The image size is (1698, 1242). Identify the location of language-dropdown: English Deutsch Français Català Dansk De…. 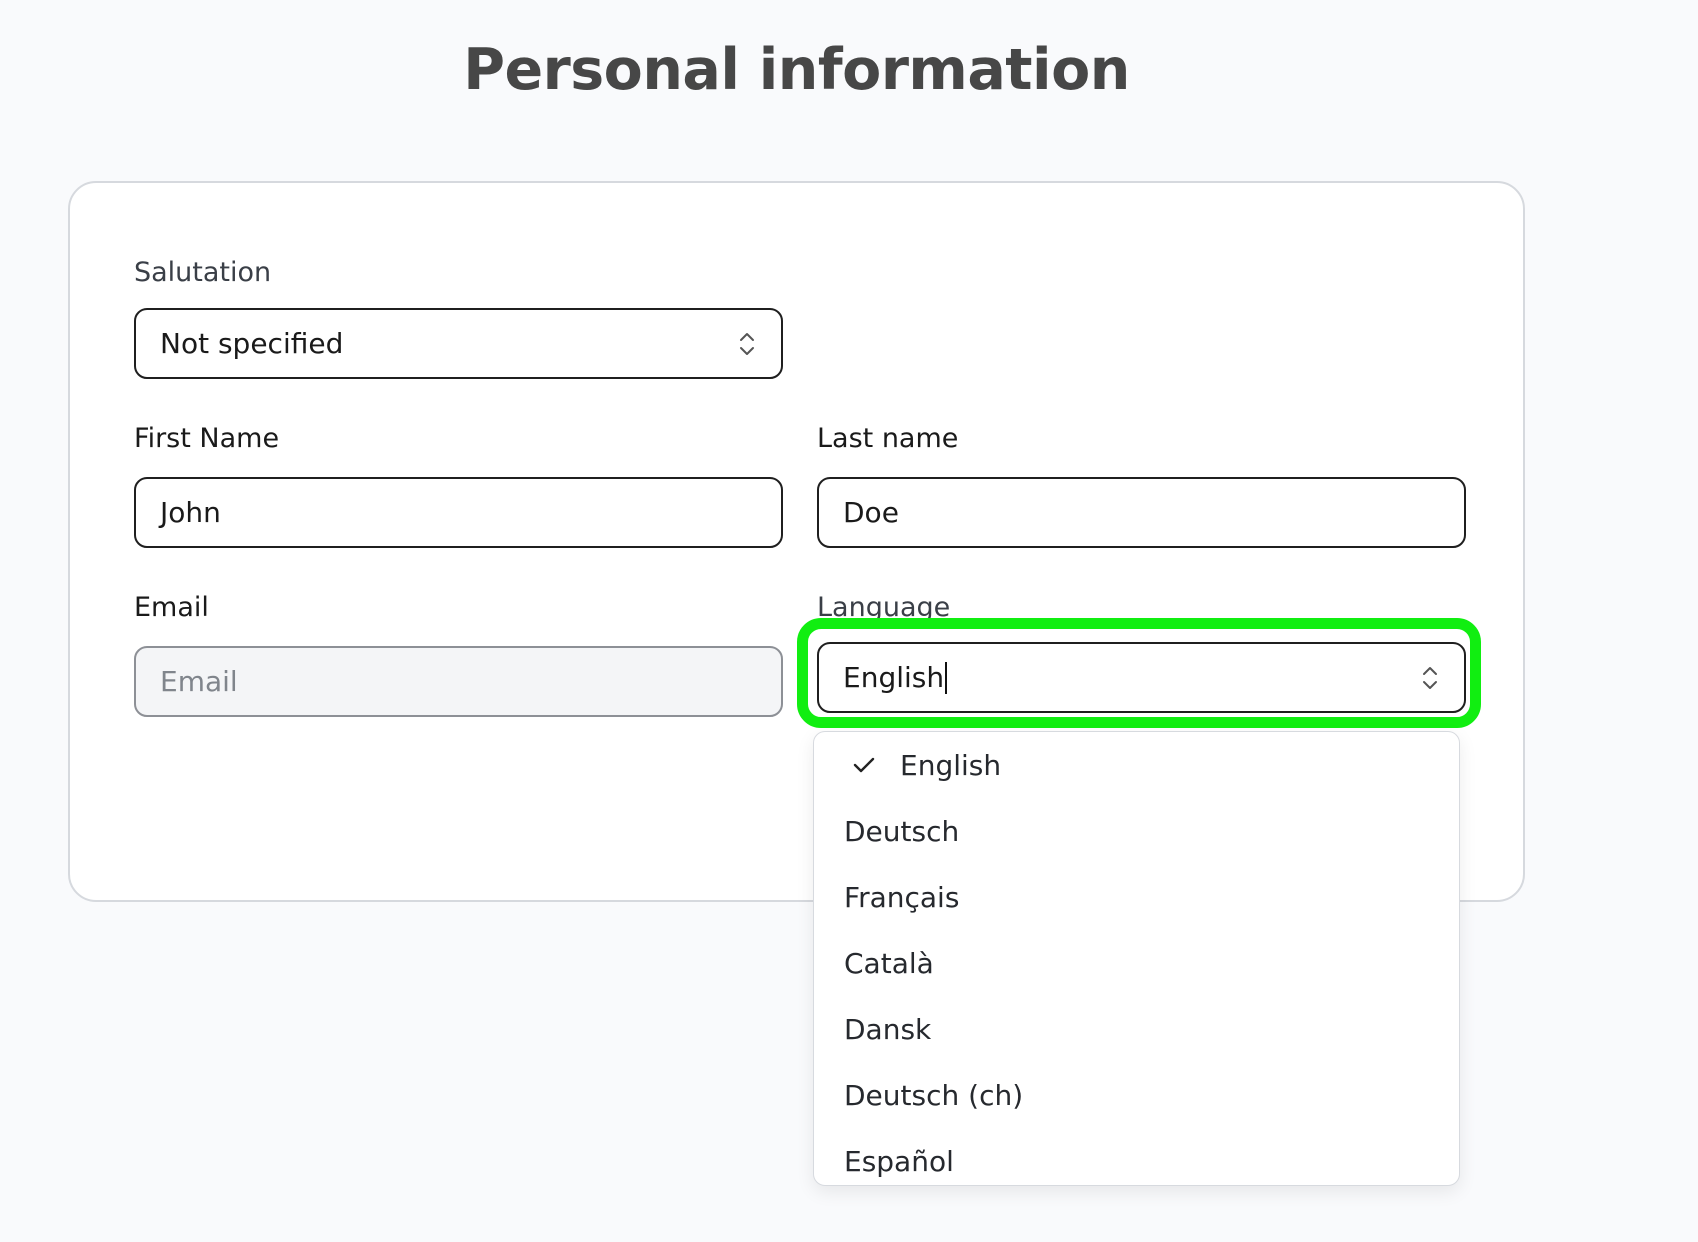
(1136, 958).